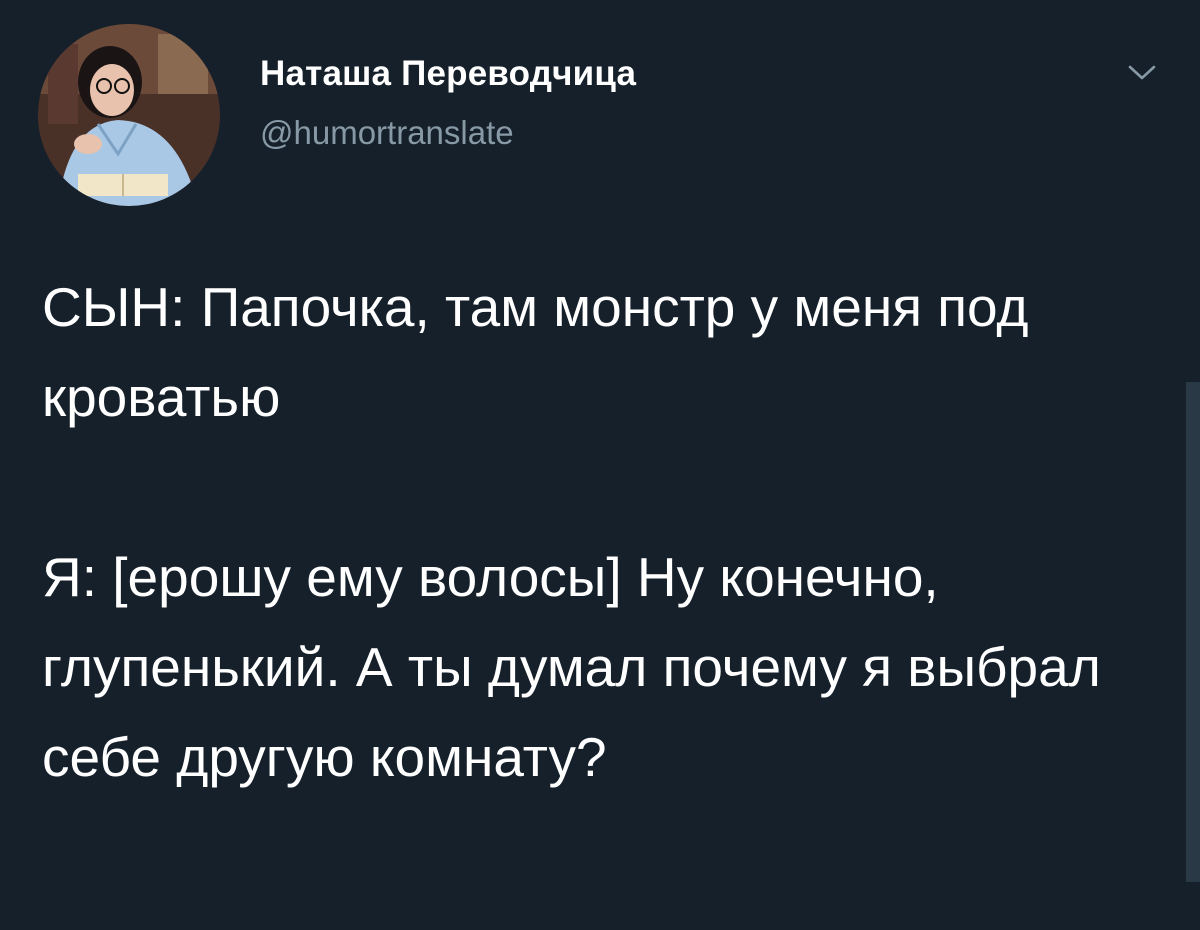 The image size is (1200, 930). I want to click on avatar-photo, so click(129, 115).